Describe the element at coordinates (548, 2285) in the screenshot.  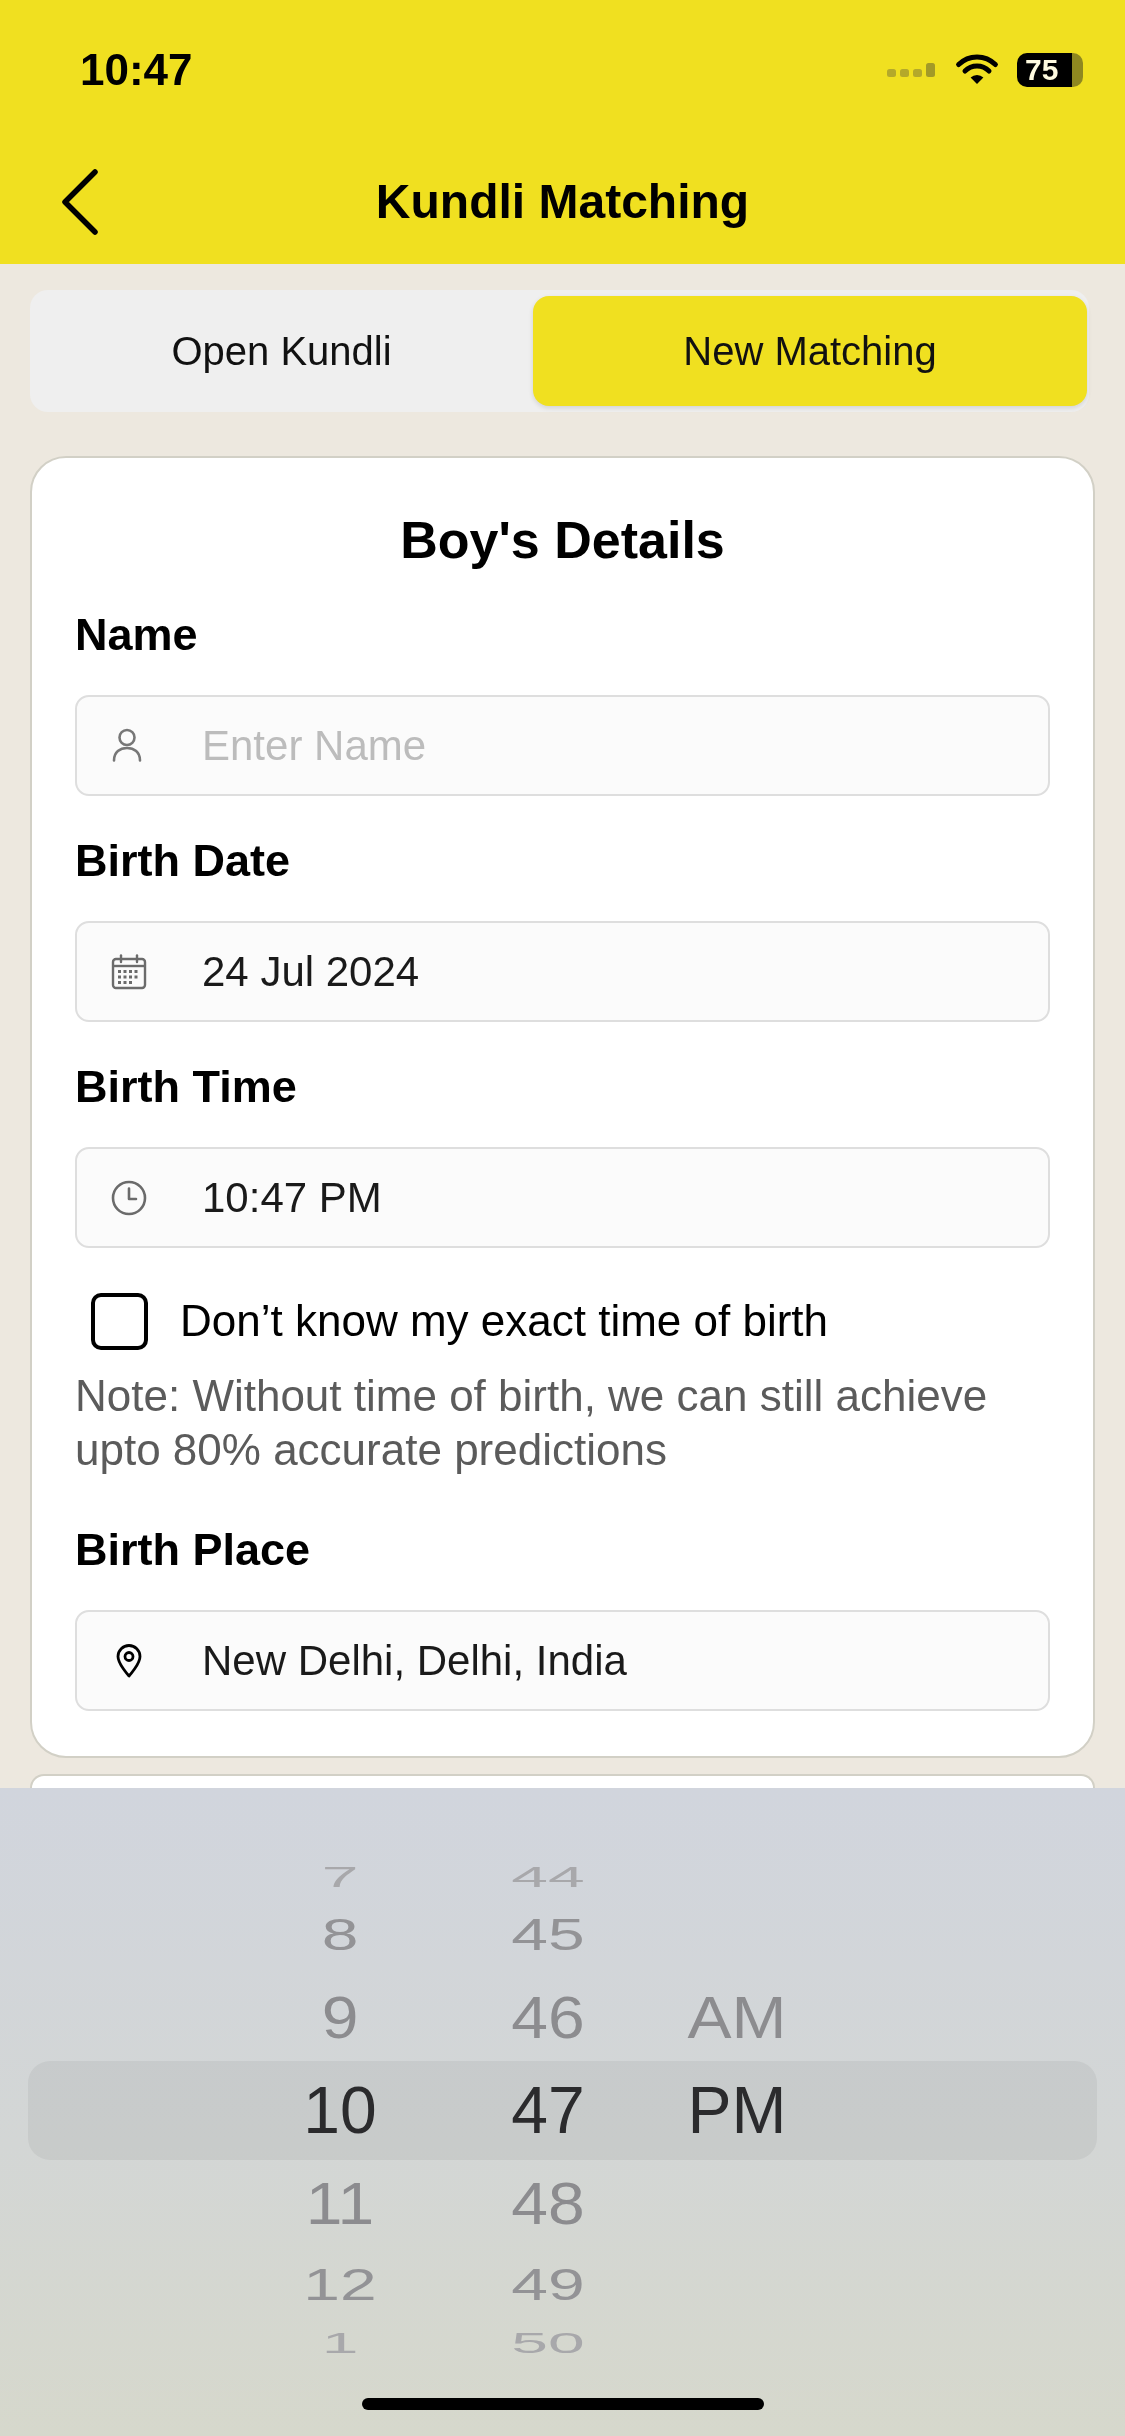
I see `picker-option: 49` at that location.